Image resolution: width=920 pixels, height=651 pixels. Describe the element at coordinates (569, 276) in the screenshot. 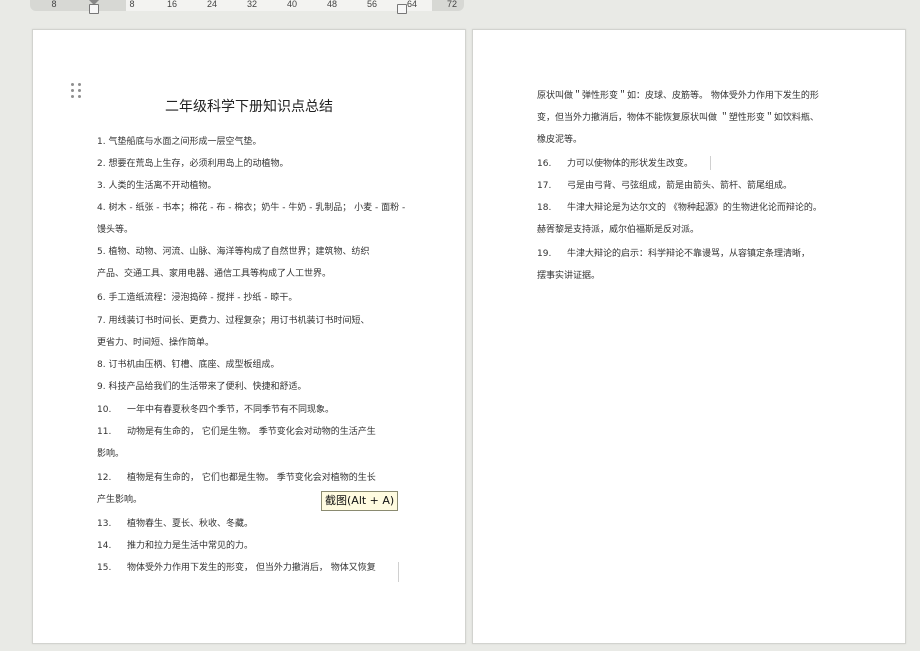

I see `paragraph-line: 摆事实讲证据。` at that location.